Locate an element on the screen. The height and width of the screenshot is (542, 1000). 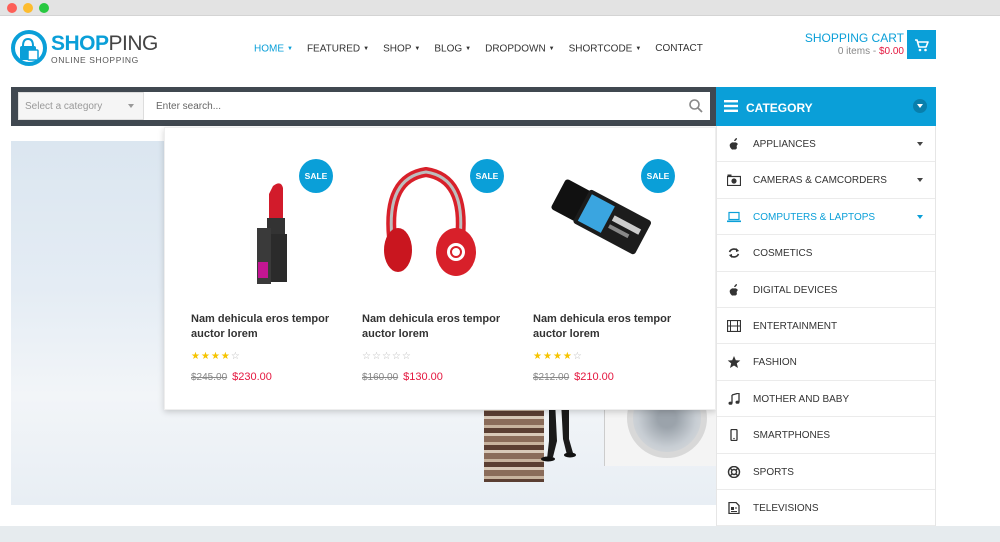
lifebuoy-icon is located at coordinates (734, 471).